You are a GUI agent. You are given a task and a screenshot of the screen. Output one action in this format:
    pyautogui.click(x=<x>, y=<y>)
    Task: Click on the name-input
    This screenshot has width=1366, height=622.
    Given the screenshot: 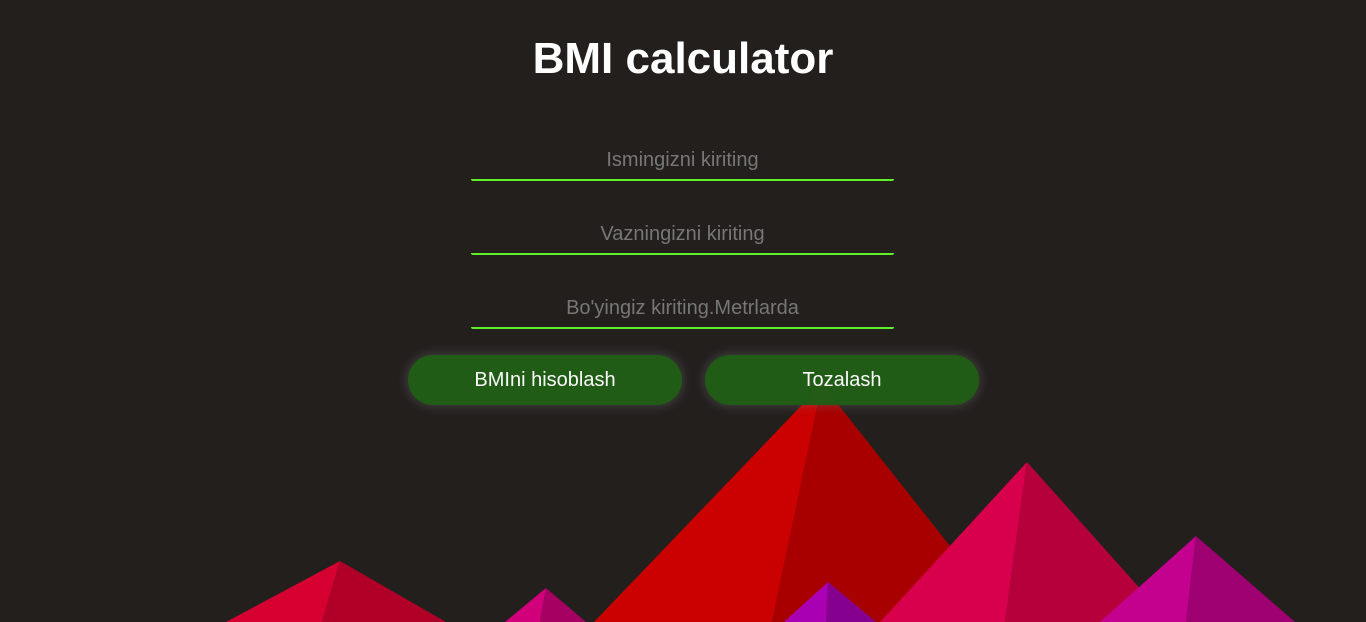 What is the action you would take?
    pyautogui.click(x=682, y=161)
    